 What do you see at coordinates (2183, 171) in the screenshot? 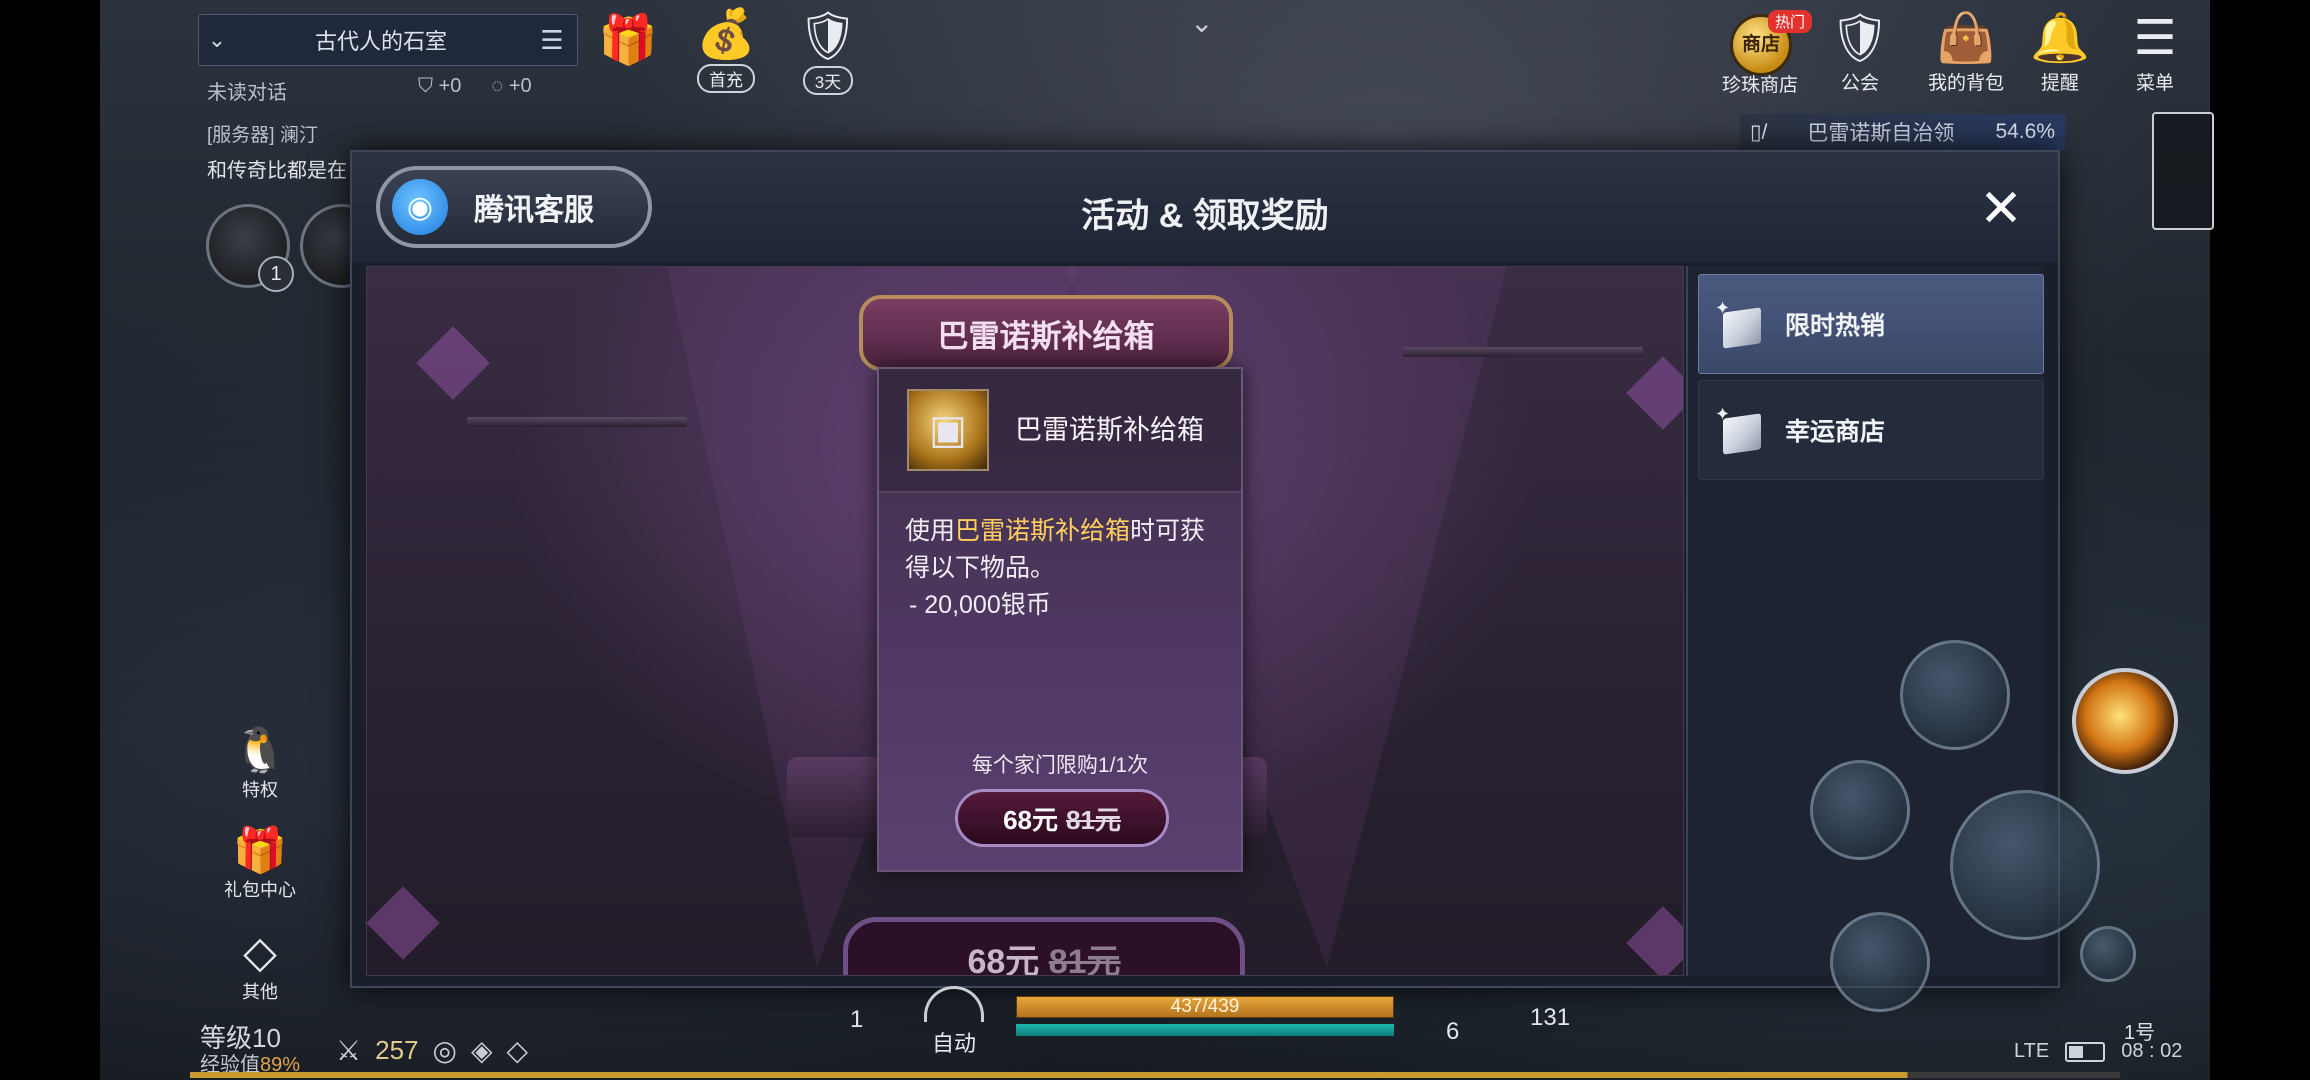
I see `quest-tracker-box` at bounding box center [2183, 171].